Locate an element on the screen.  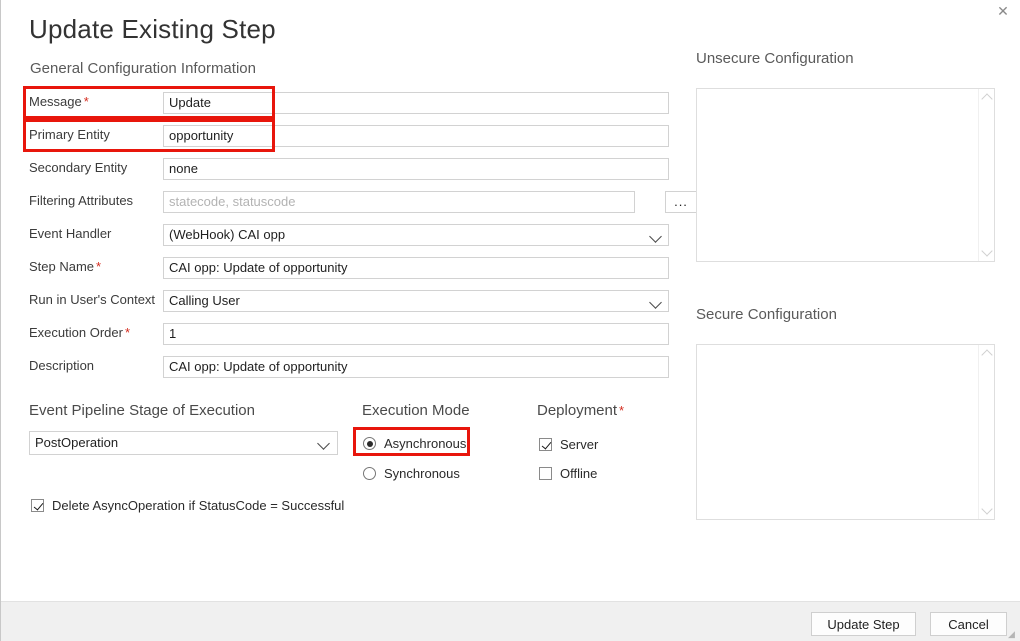
close-icon: ✕ is located at coordinates (1003, 11).